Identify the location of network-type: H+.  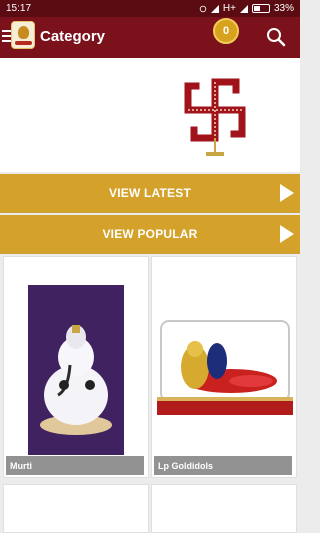
(229, 8).